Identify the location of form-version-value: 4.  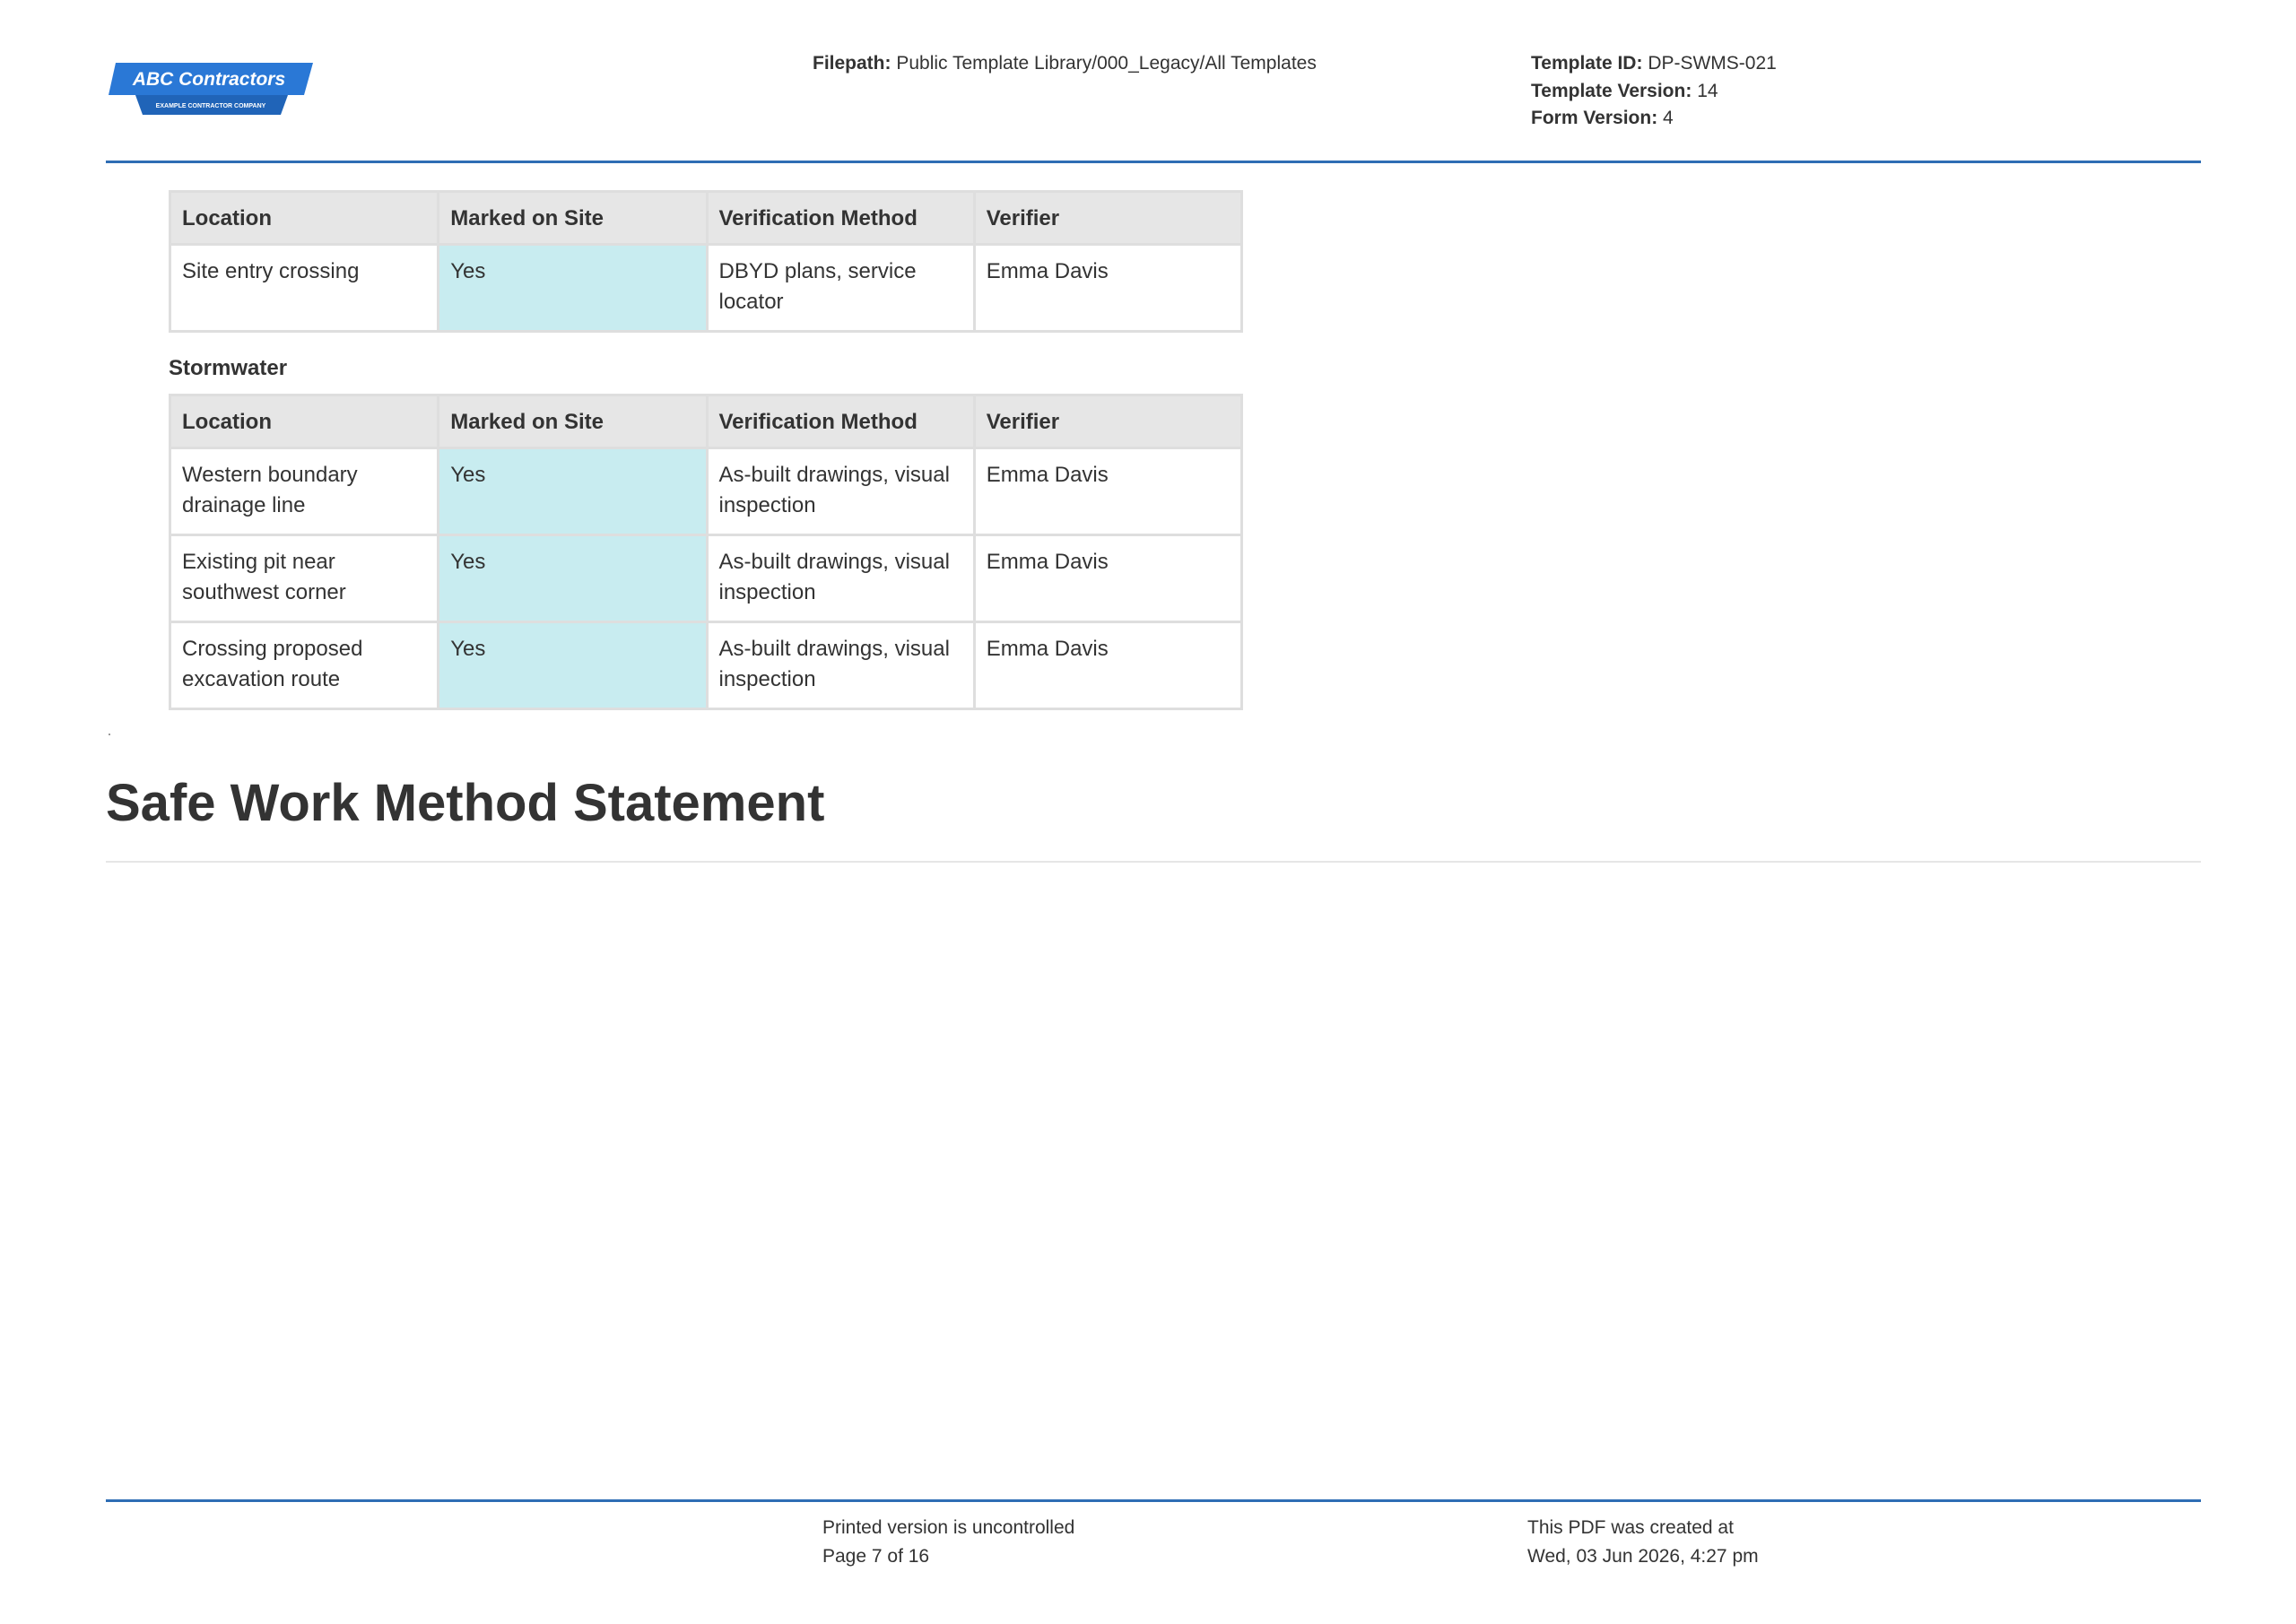
(1668, 118).